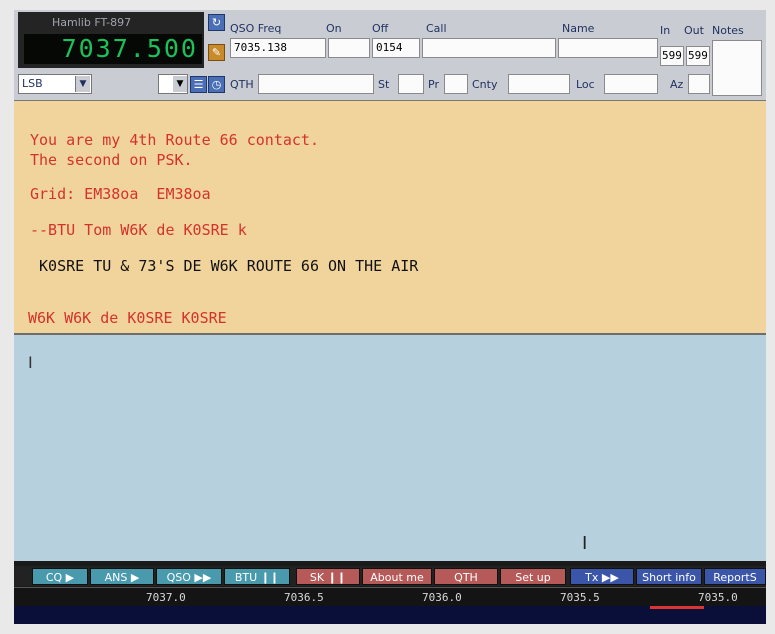 The height and width of the screenshot is (634, 775). Describe the element at coordinates (92, 22) in the screenshot. I see `rig-name: Hamlib FT-897` at that location.